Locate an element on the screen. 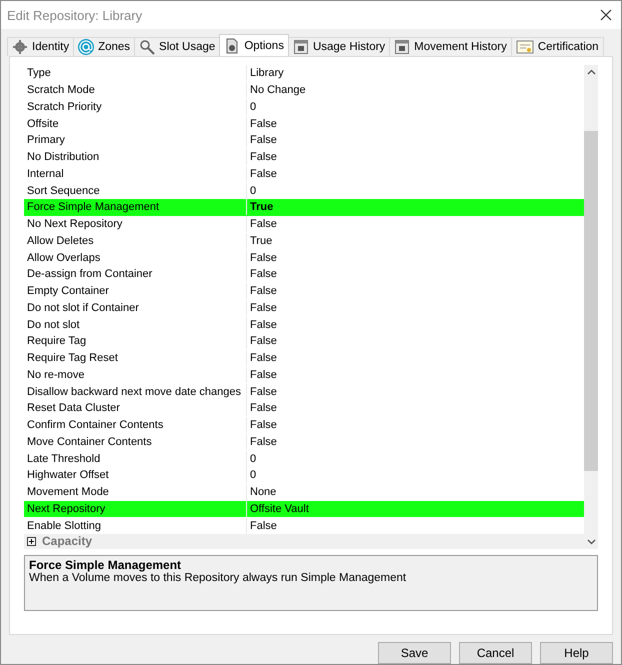 The width and height of the screenshot is (622, 665). property-row: Move Container Contents False is located at coordinates (304, 442).